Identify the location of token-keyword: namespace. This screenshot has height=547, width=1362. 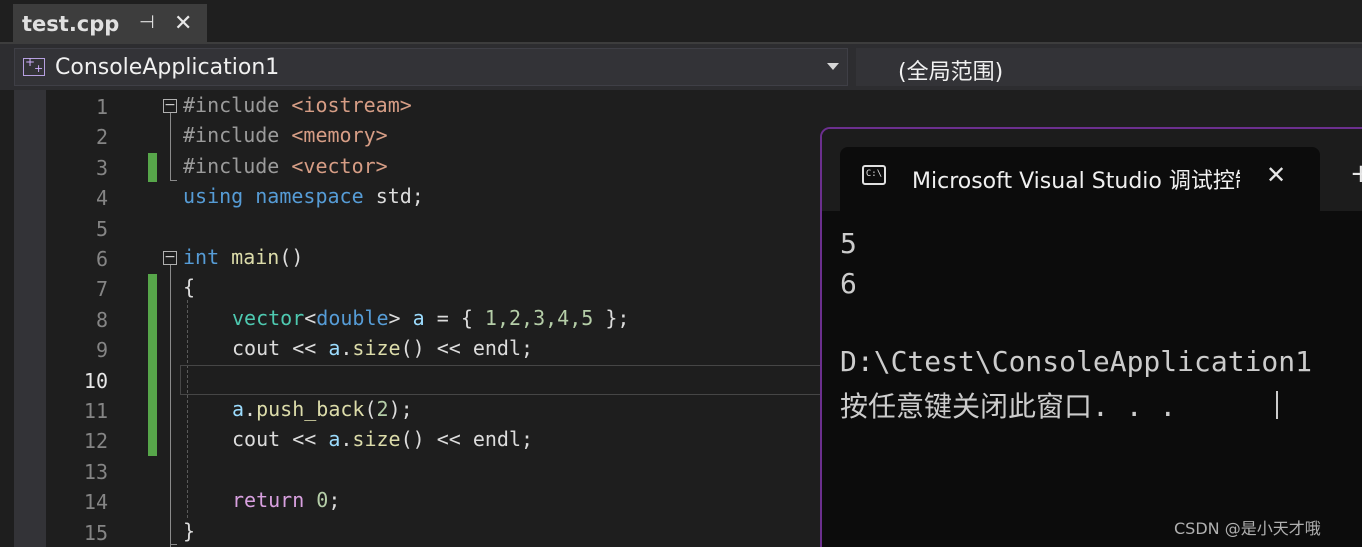
(309, 196).